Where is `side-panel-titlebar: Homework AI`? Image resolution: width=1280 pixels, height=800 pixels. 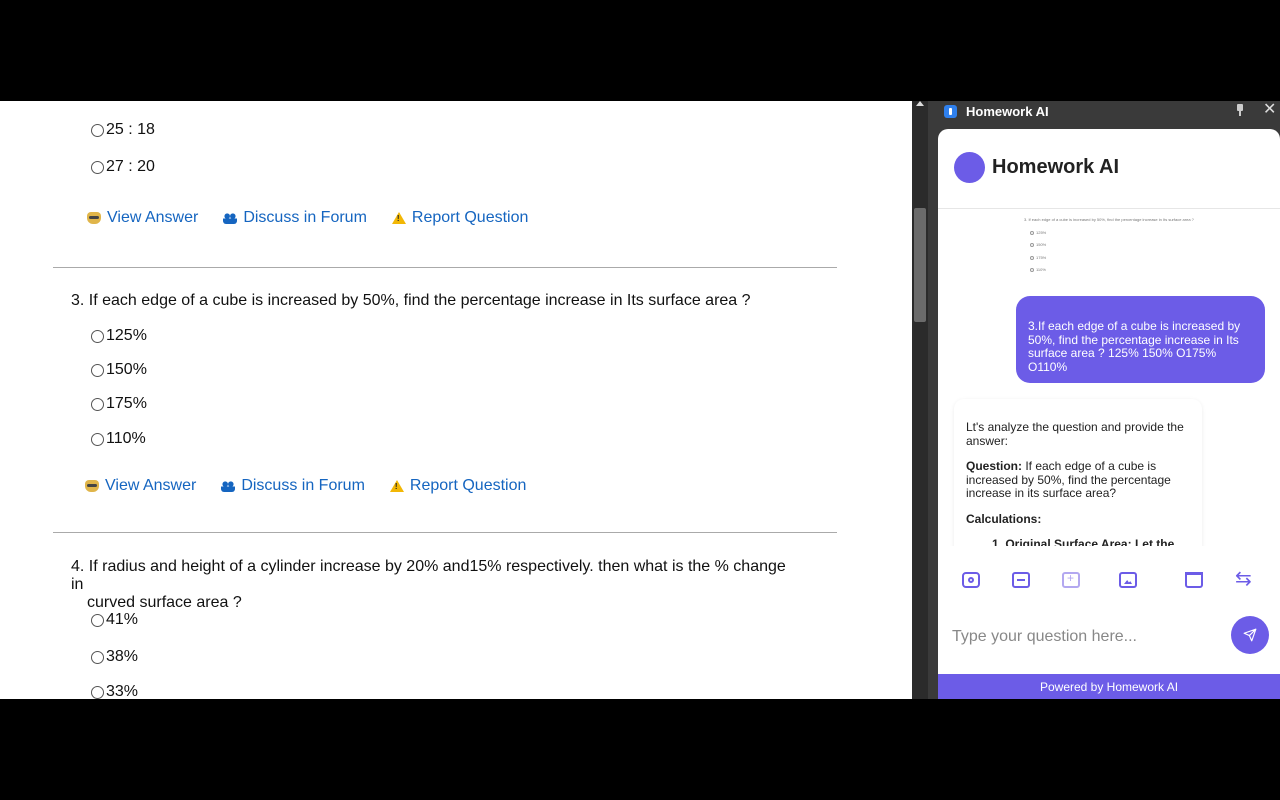 side-panel-titlebar: Homework AI is located at coordinates (996, 111).